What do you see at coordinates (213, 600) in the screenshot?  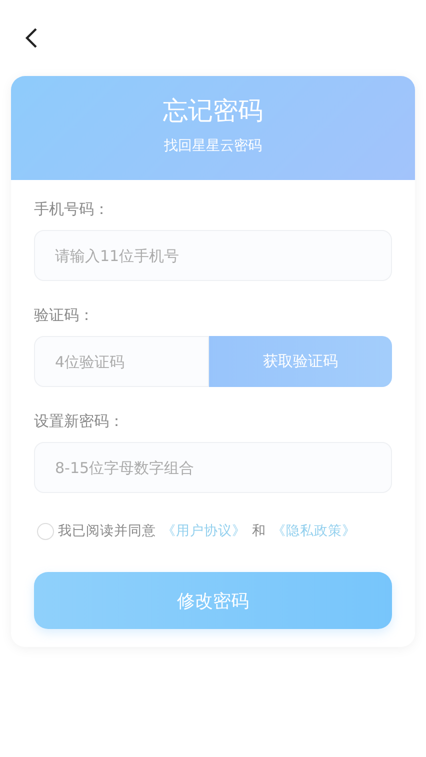 I see `submit-button: 修改密码` at bounding box center [213, 600].